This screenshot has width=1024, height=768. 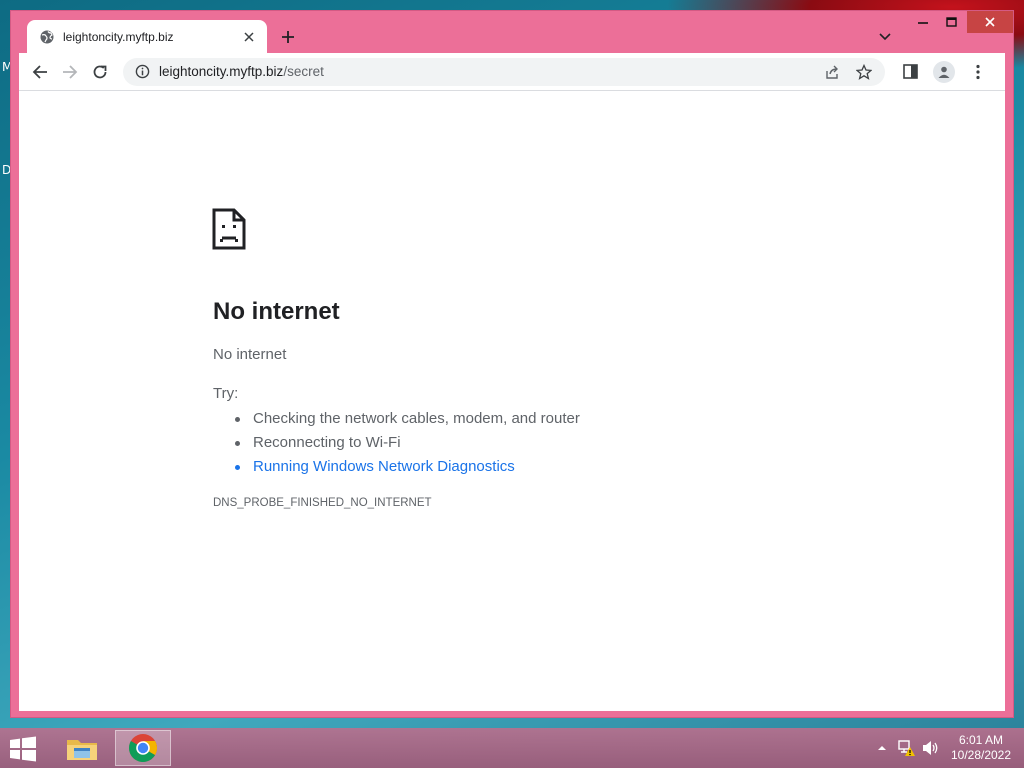 I want to click on back-button, so click(x=40, y=72).